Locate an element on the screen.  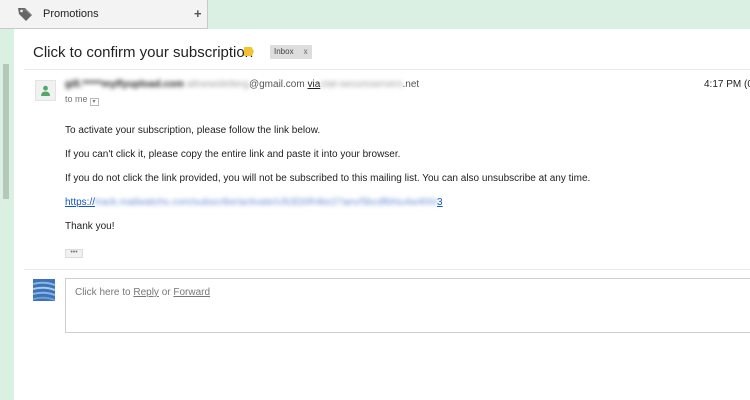
link-prefix: https:// is located at coordinates (80, 202).